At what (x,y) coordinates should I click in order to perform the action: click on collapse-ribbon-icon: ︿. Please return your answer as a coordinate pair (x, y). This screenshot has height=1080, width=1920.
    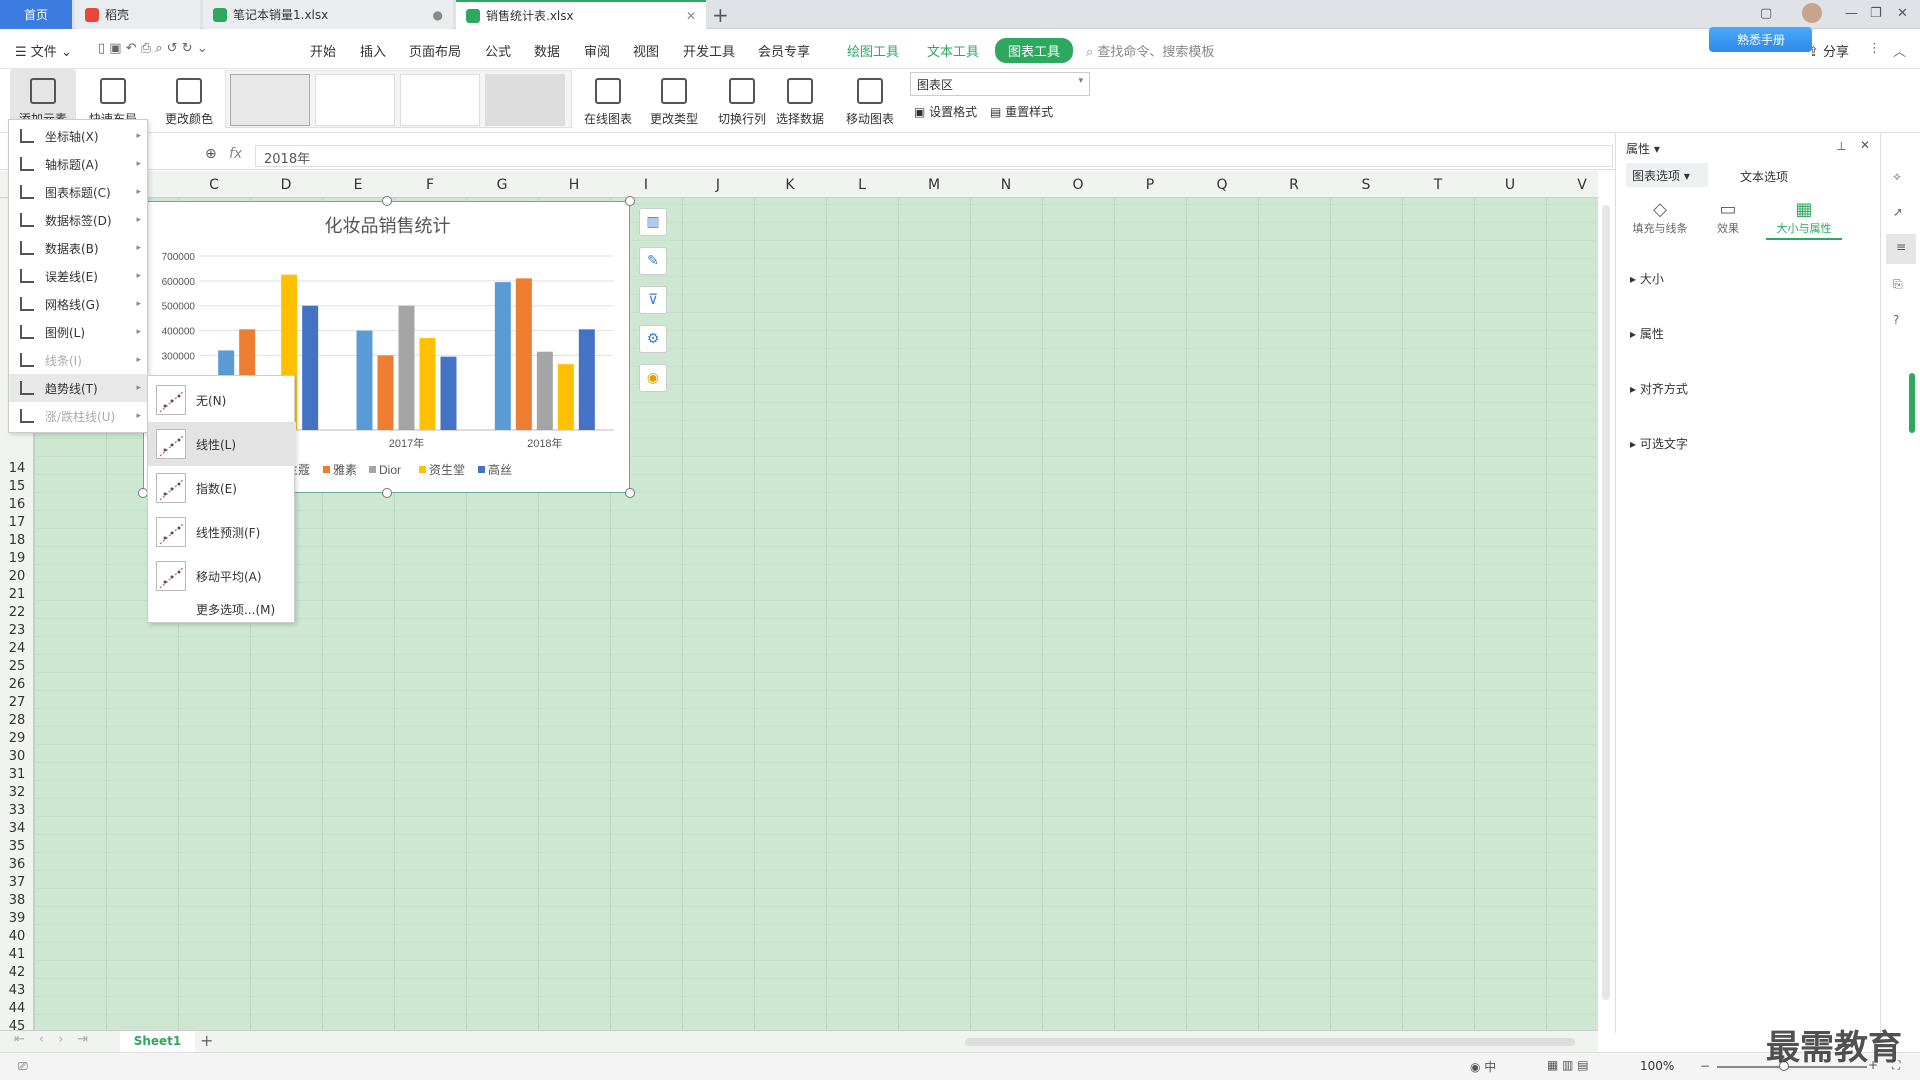
    Looking at the image, I should click on (1899, 50).